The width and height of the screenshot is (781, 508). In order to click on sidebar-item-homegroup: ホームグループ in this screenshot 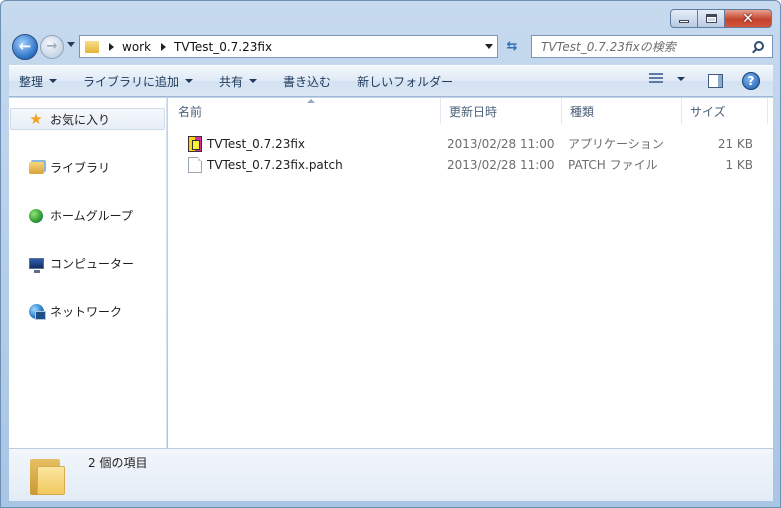, I will do `click(80, 215)`.